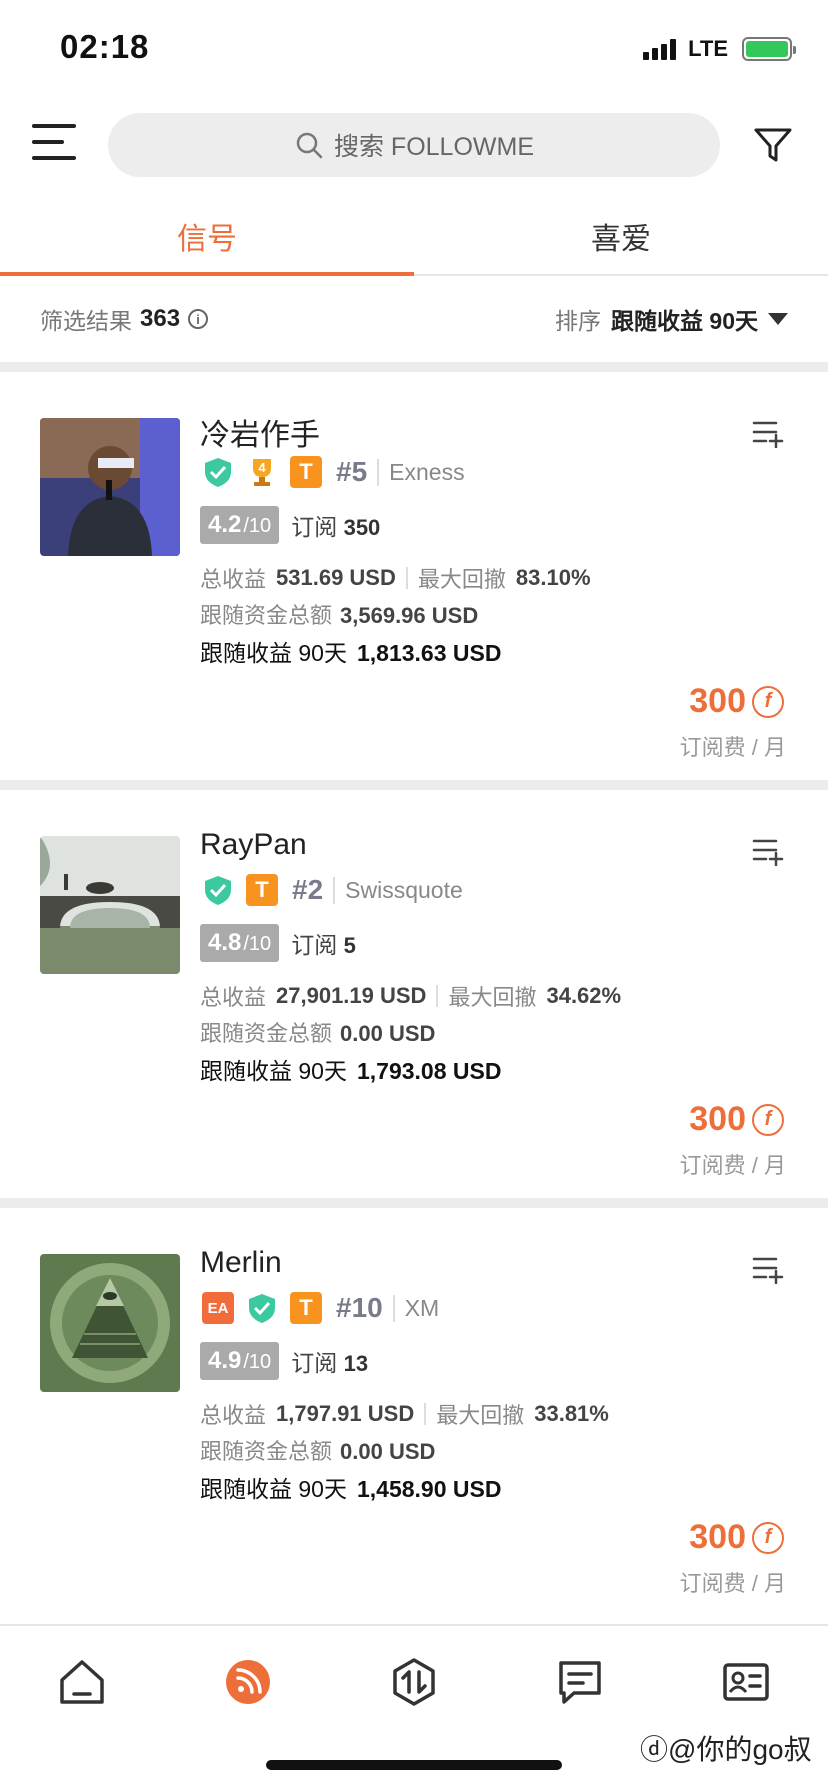 This screenshot has width=828, height=1792. I want to click on tab-signals: 信号, so click(207, 236).